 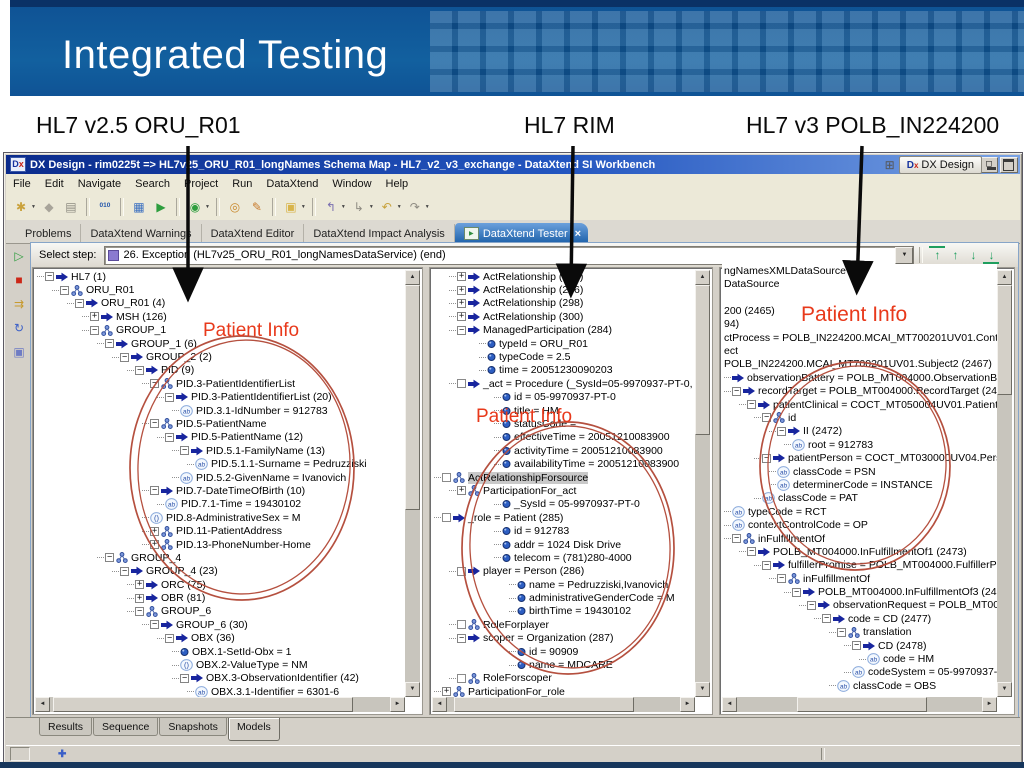 I want to click on step-button: ⇉, so click(x=19, y=303).